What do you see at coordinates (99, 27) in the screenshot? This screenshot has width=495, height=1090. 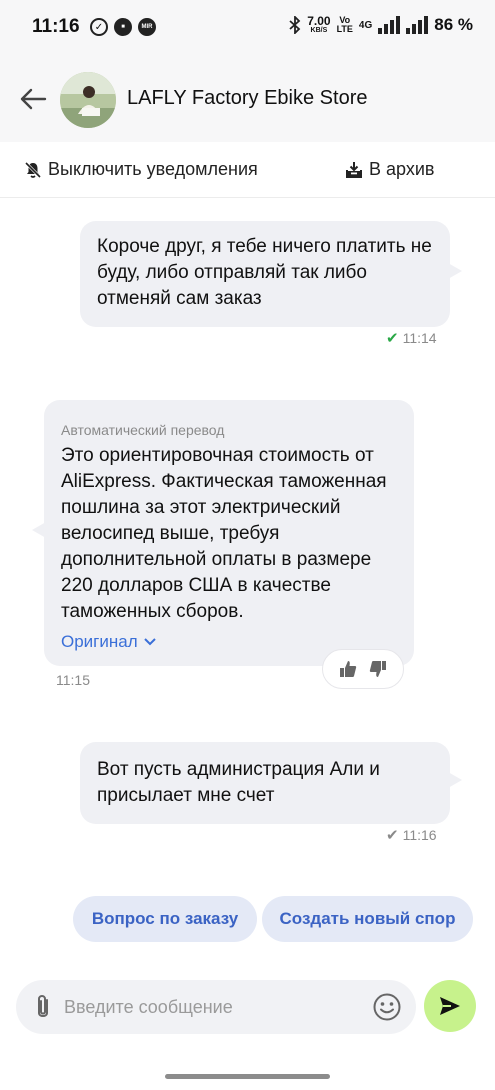 I see `check-circle-icon: ✓` at bounding box center [99, 27].